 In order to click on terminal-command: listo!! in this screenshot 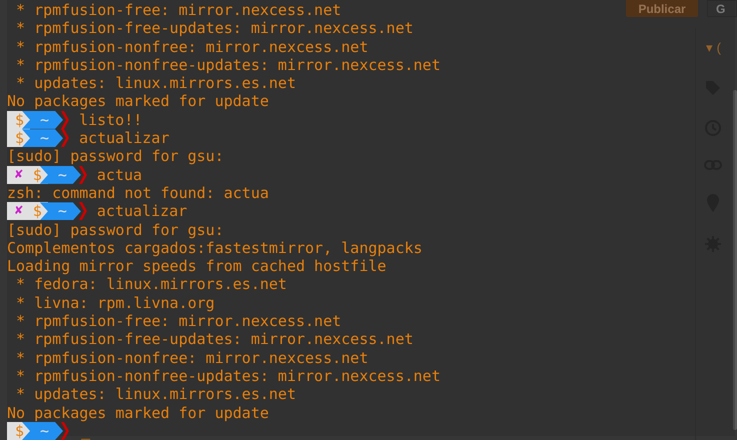, I will do `click(110, 120)`.